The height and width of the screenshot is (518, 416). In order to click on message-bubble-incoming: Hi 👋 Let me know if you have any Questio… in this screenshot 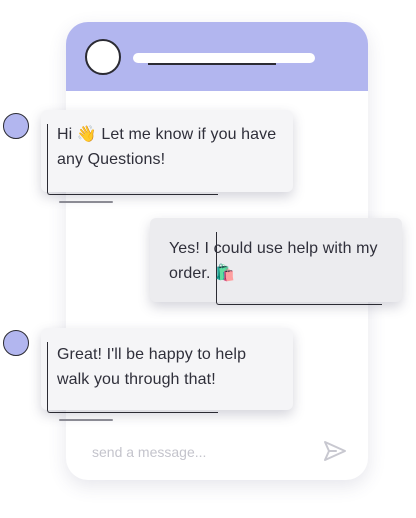, I will do `click(167, 152)`.